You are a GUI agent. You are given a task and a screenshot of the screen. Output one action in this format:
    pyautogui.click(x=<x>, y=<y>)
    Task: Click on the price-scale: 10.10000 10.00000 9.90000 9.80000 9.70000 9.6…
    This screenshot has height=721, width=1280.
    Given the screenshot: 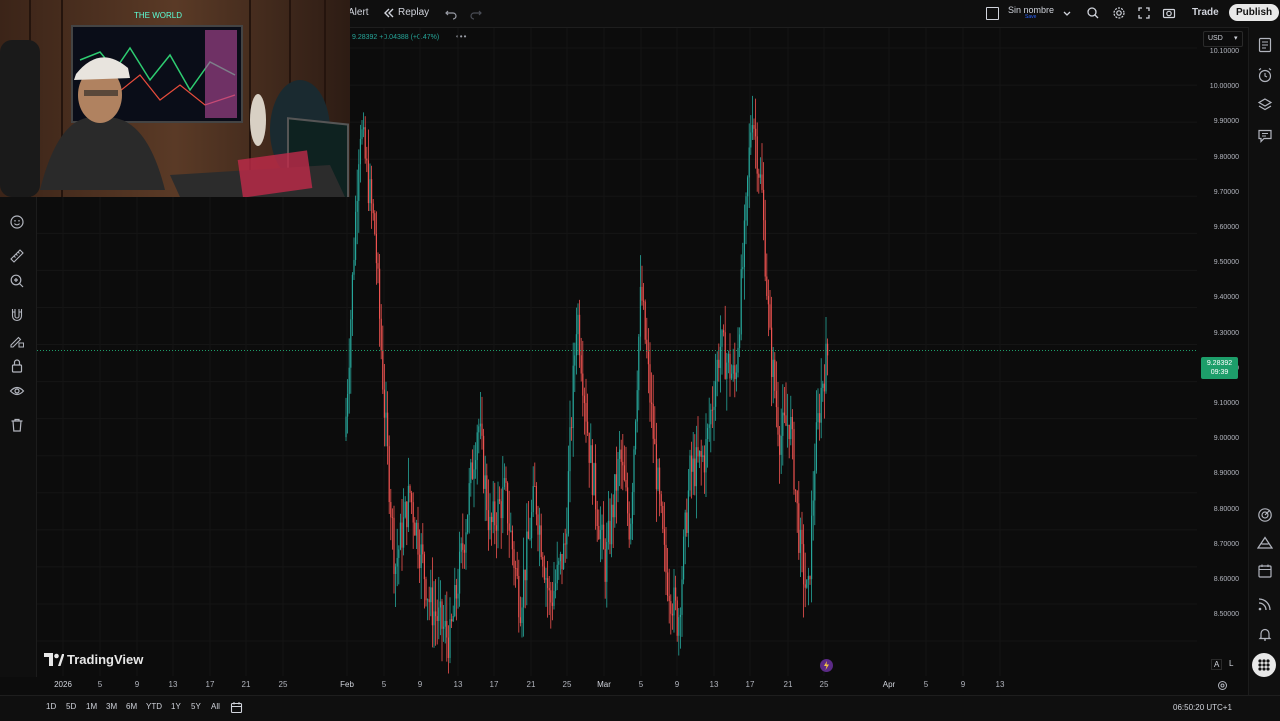 What is the action you would take?
    pyautogui.click(x=1222, y=352)
    